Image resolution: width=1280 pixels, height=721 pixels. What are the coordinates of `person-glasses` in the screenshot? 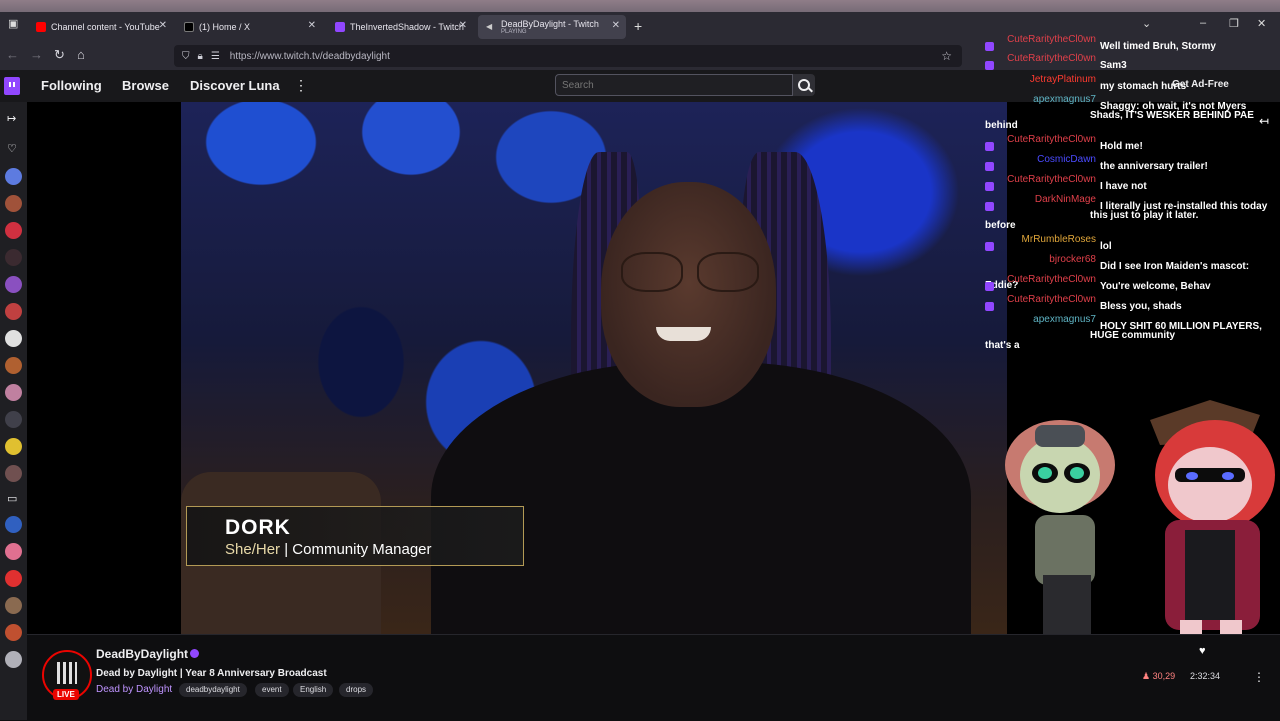 It's located at (691, 272).